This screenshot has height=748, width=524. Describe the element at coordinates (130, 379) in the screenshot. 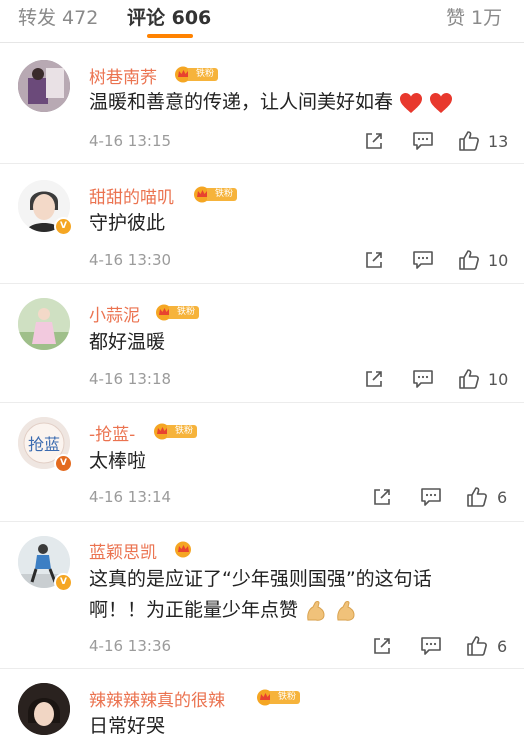

I see `comment-timestamp: 4-16 13:18` at that location.